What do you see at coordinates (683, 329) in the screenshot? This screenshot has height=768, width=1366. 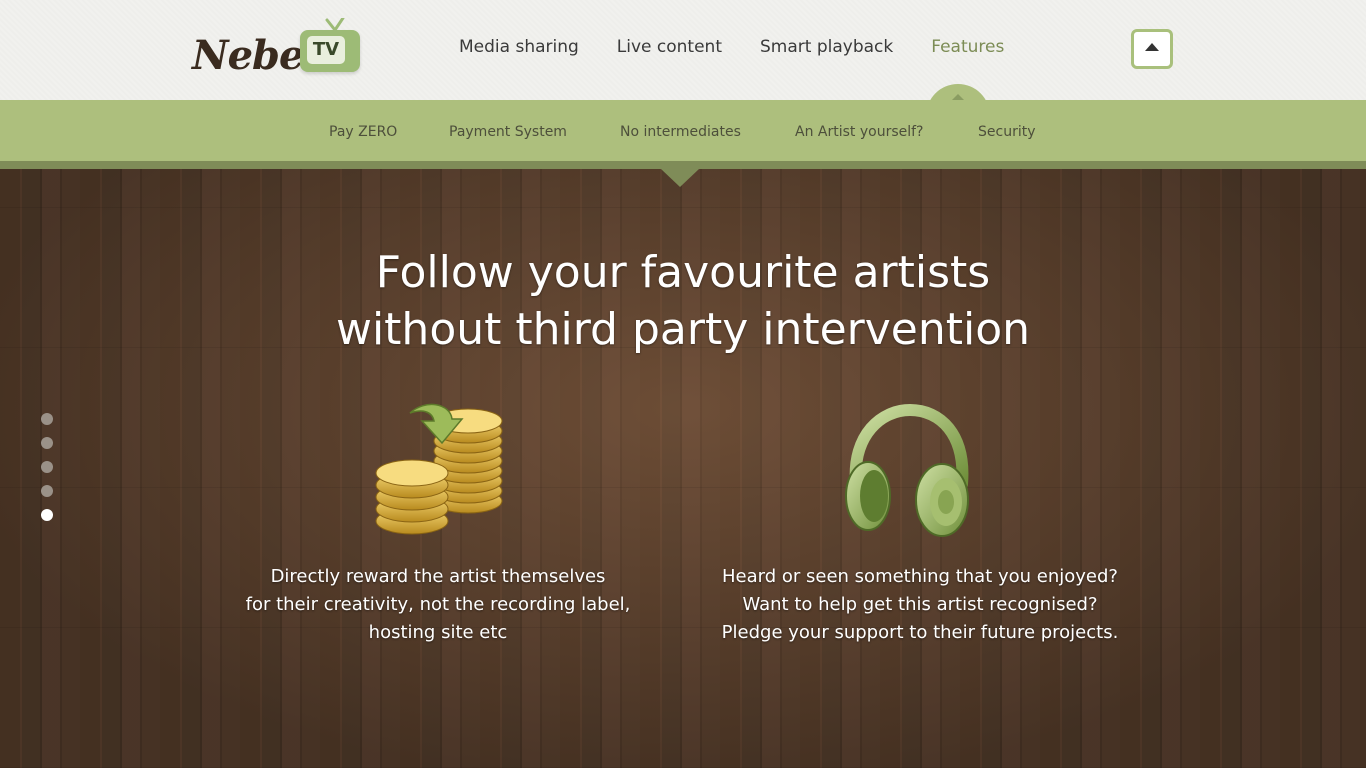 I see `headline-line-2: without third party intervention` at bounding box center [683, 329].